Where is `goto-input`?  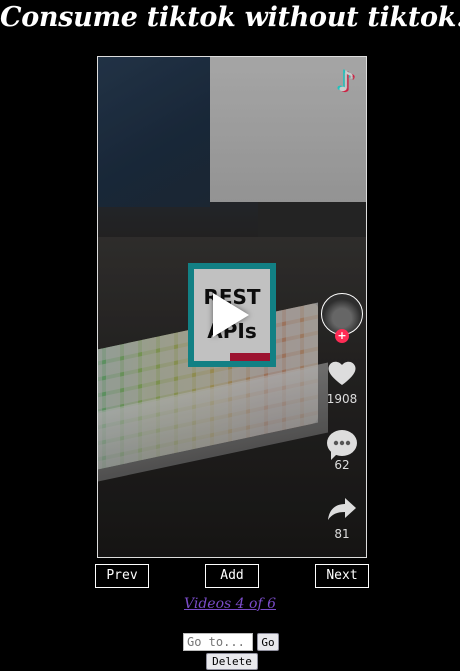
goto-input is located at coordinates (218, 642).